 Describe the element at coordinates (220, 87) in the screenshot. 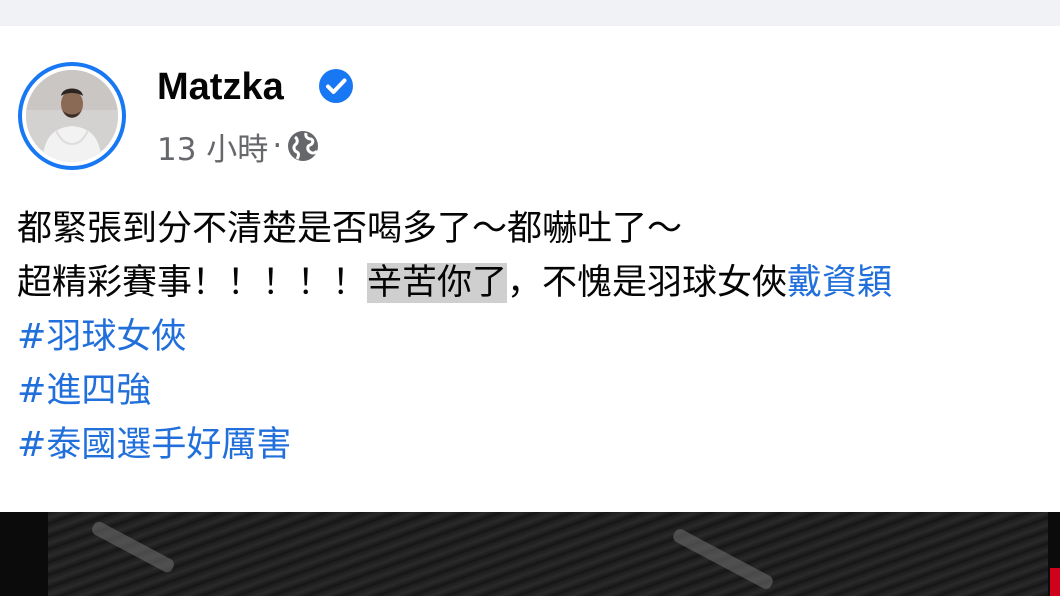

I see `author-name: Matzka` at that location.